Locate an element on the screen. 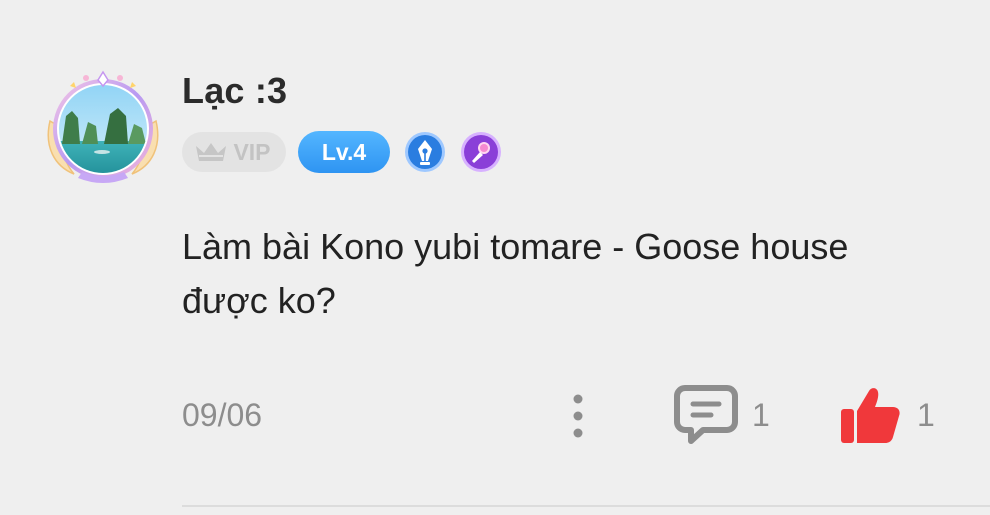 Image resolution: width=990 pixels, height=515 pixels. thumbs-up-icon is located at coordinates (870, 415).